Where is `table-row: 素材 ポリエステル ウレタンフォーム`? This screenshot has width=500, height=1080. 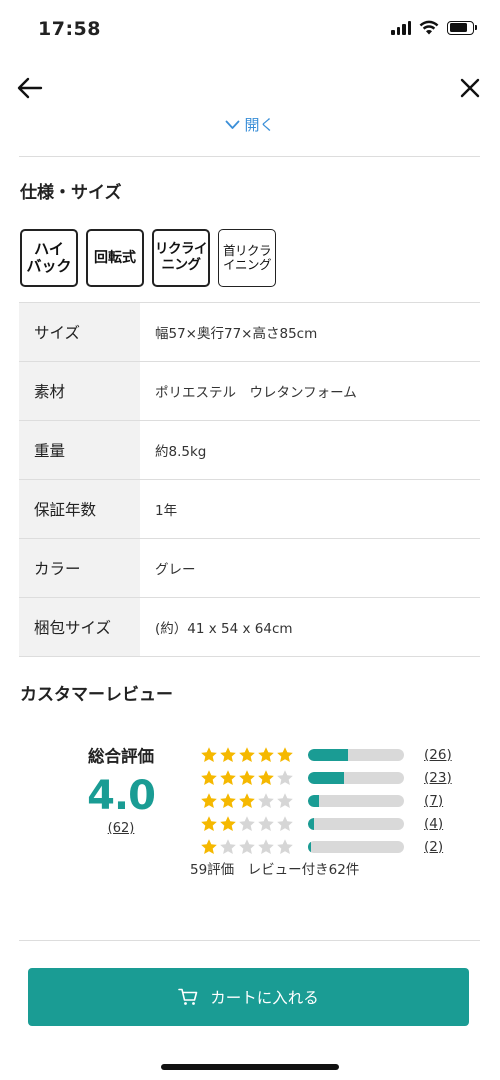
table-row: 素材 ポリエステル ウレタンフォーム is located at coordinates (249, 391).